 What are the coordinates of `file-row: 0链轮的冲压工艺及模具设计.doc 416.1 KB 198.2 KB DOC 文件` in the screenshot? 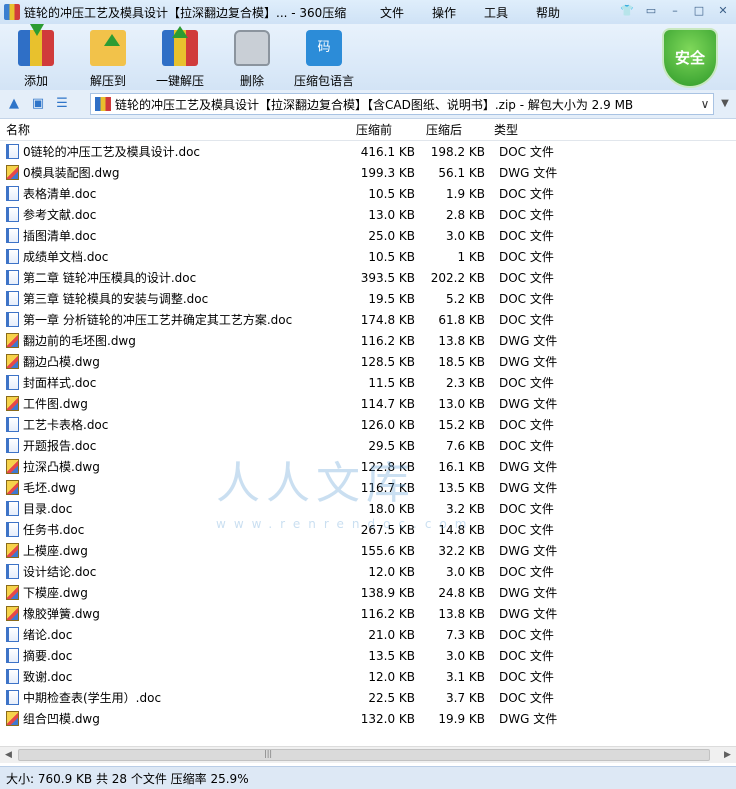 It's located at (368, 151).